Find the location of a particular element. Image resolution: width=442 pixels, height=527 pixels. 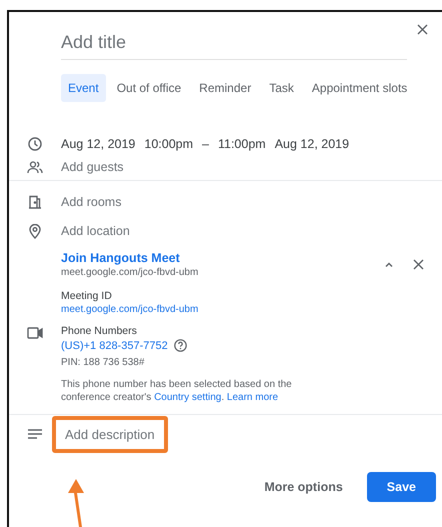

people-icon is located at coordinates (35, 167).